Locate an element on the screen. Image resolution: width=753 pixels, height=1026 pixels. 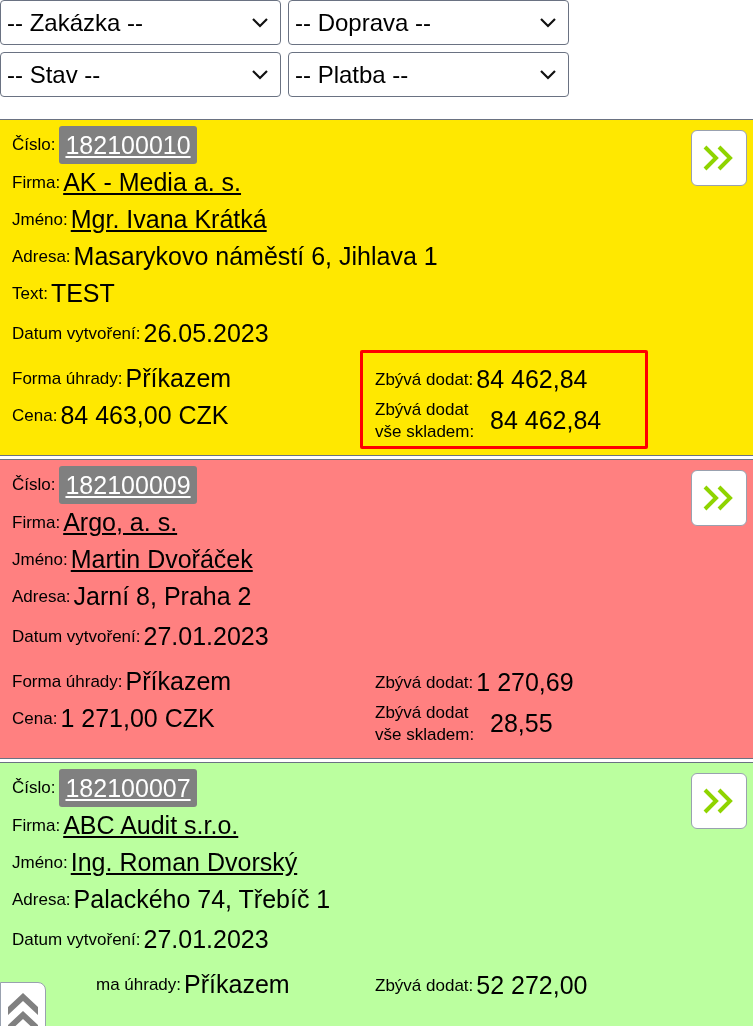
field-label: Text: is located at coordinates (30, 293).